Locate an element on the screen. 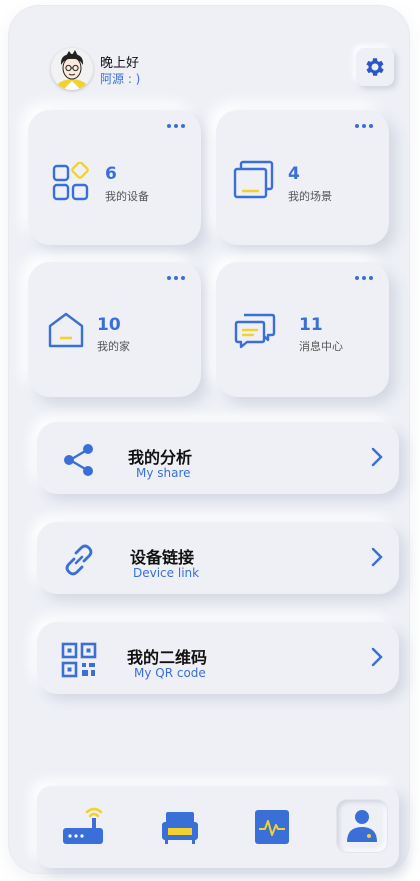 The width and height of the screenshot is (420, 881). row-subtitle: My share is located at coordinates (163, 473).